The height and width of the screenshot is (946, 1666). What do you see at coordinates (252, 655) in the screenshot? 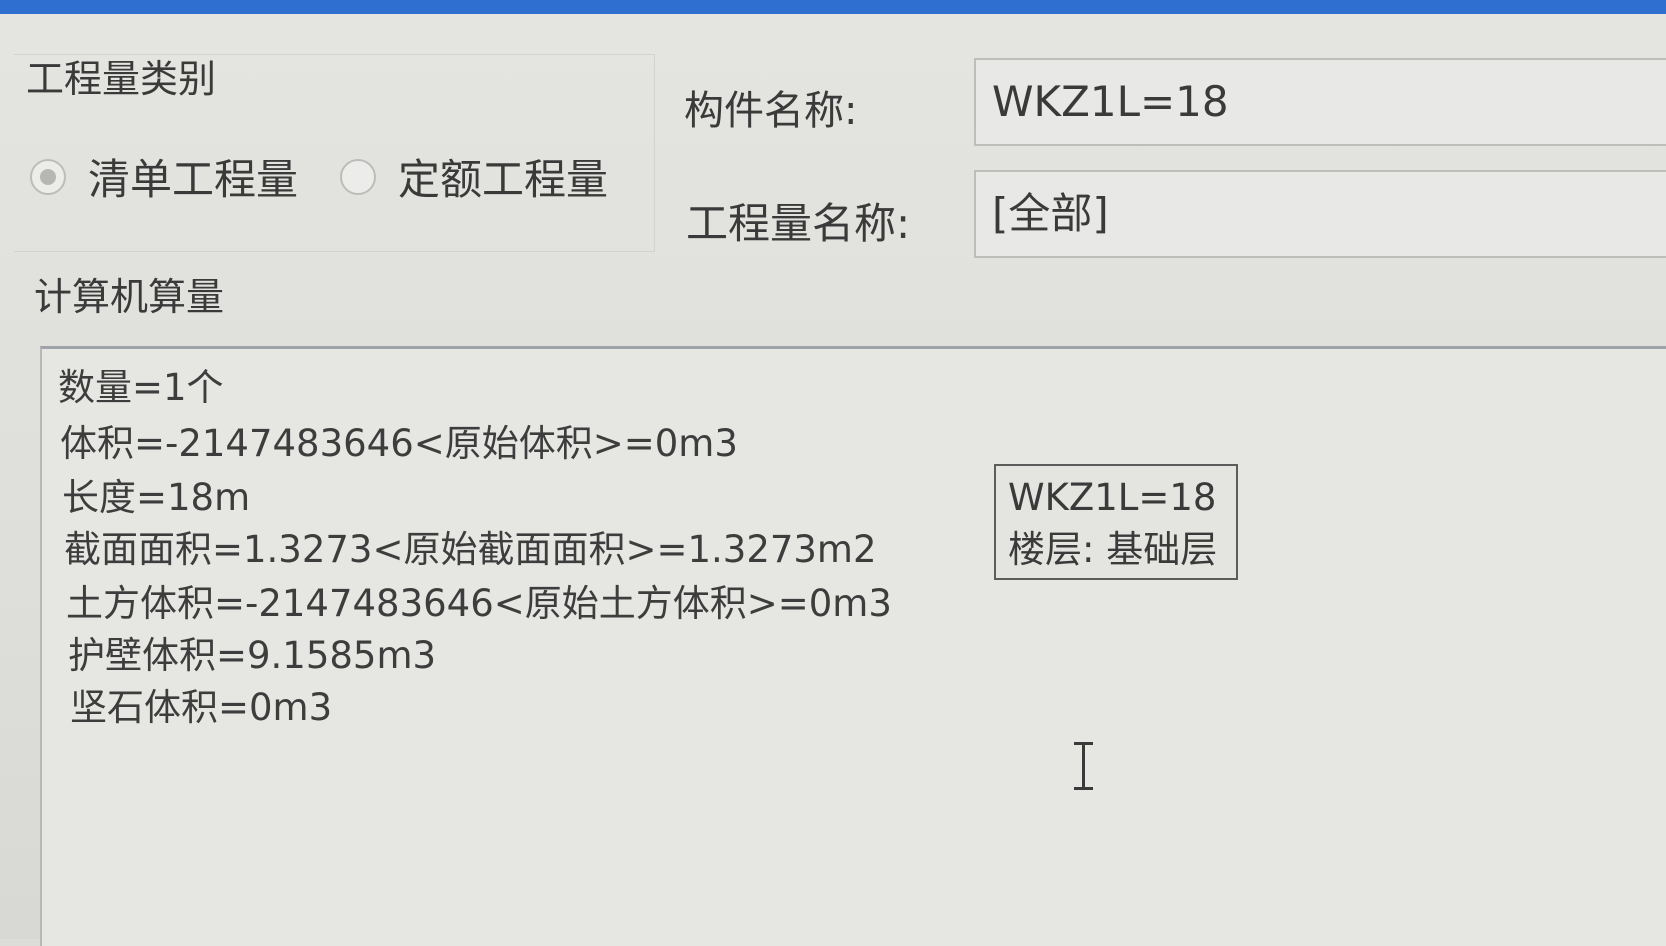
I see `calc-line-retaining-wall-volume: 护壁体积=9.1585m3` at bounding box center [252, 655].